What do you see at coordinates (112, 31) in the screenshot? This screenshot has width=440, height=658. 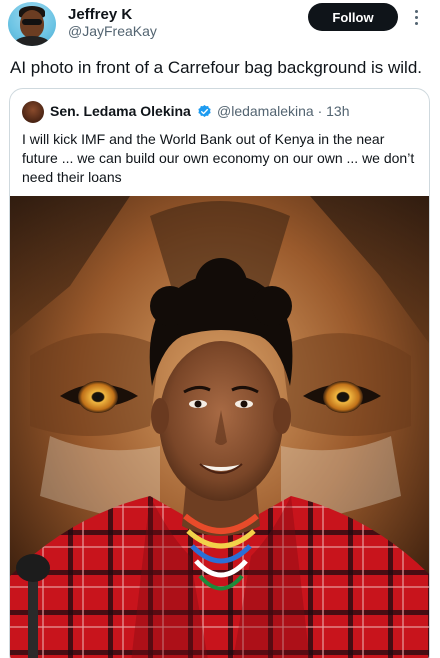 I see `author-handle: @JayFreaKay` at bounding box center [112, 31].